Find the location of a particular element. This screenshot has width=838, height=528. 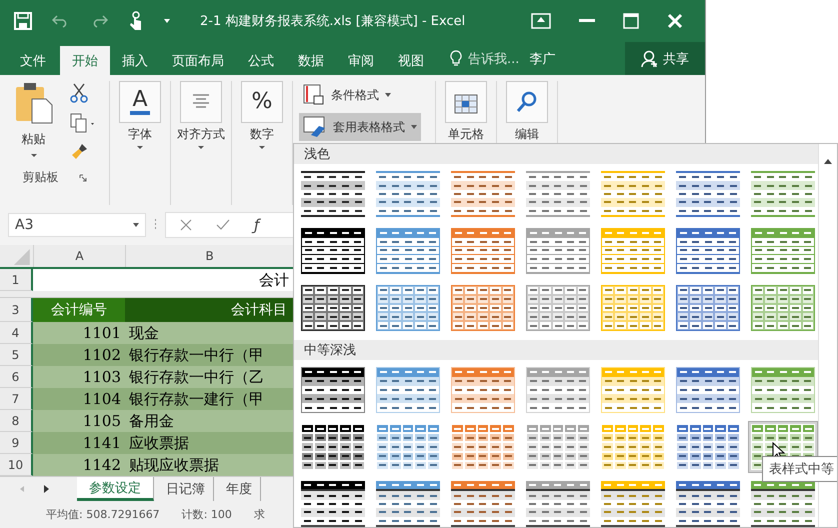

ribbon-button: 字体 is located at coordinates (140, 134).